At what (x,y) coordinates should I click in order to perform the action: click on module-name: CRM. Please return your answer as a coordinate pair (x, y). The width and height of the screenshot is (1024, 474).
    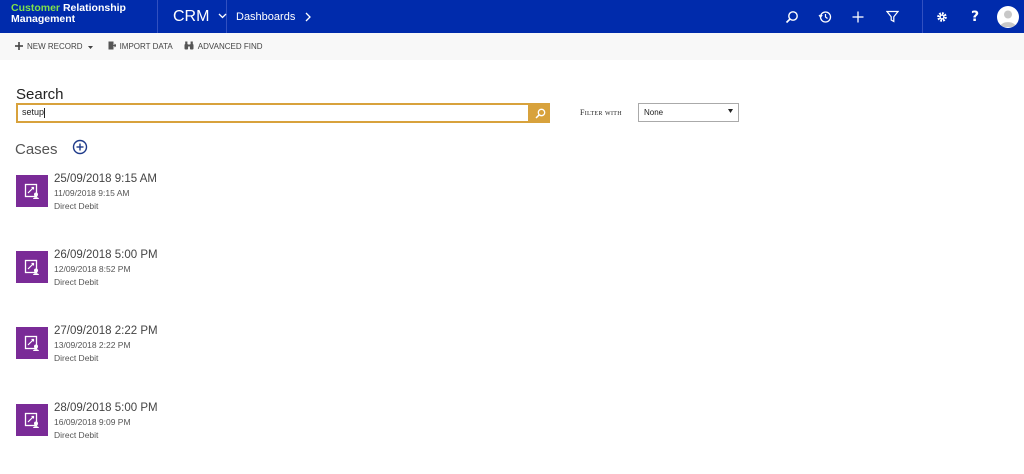
    Looking at the image, I should click on (191, 16).